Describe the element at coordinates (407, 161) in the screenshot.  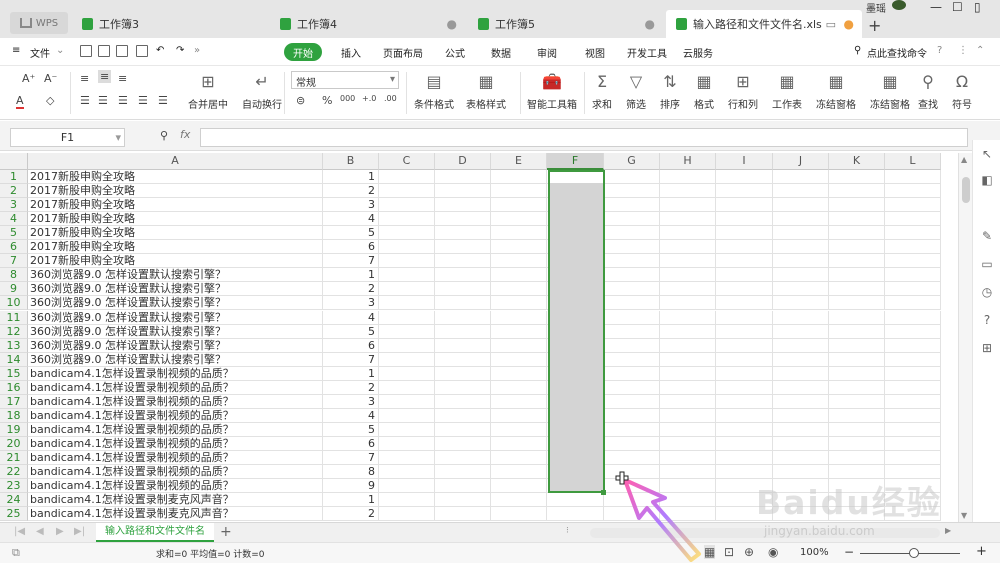
I see `column-header-c: C` at that location.